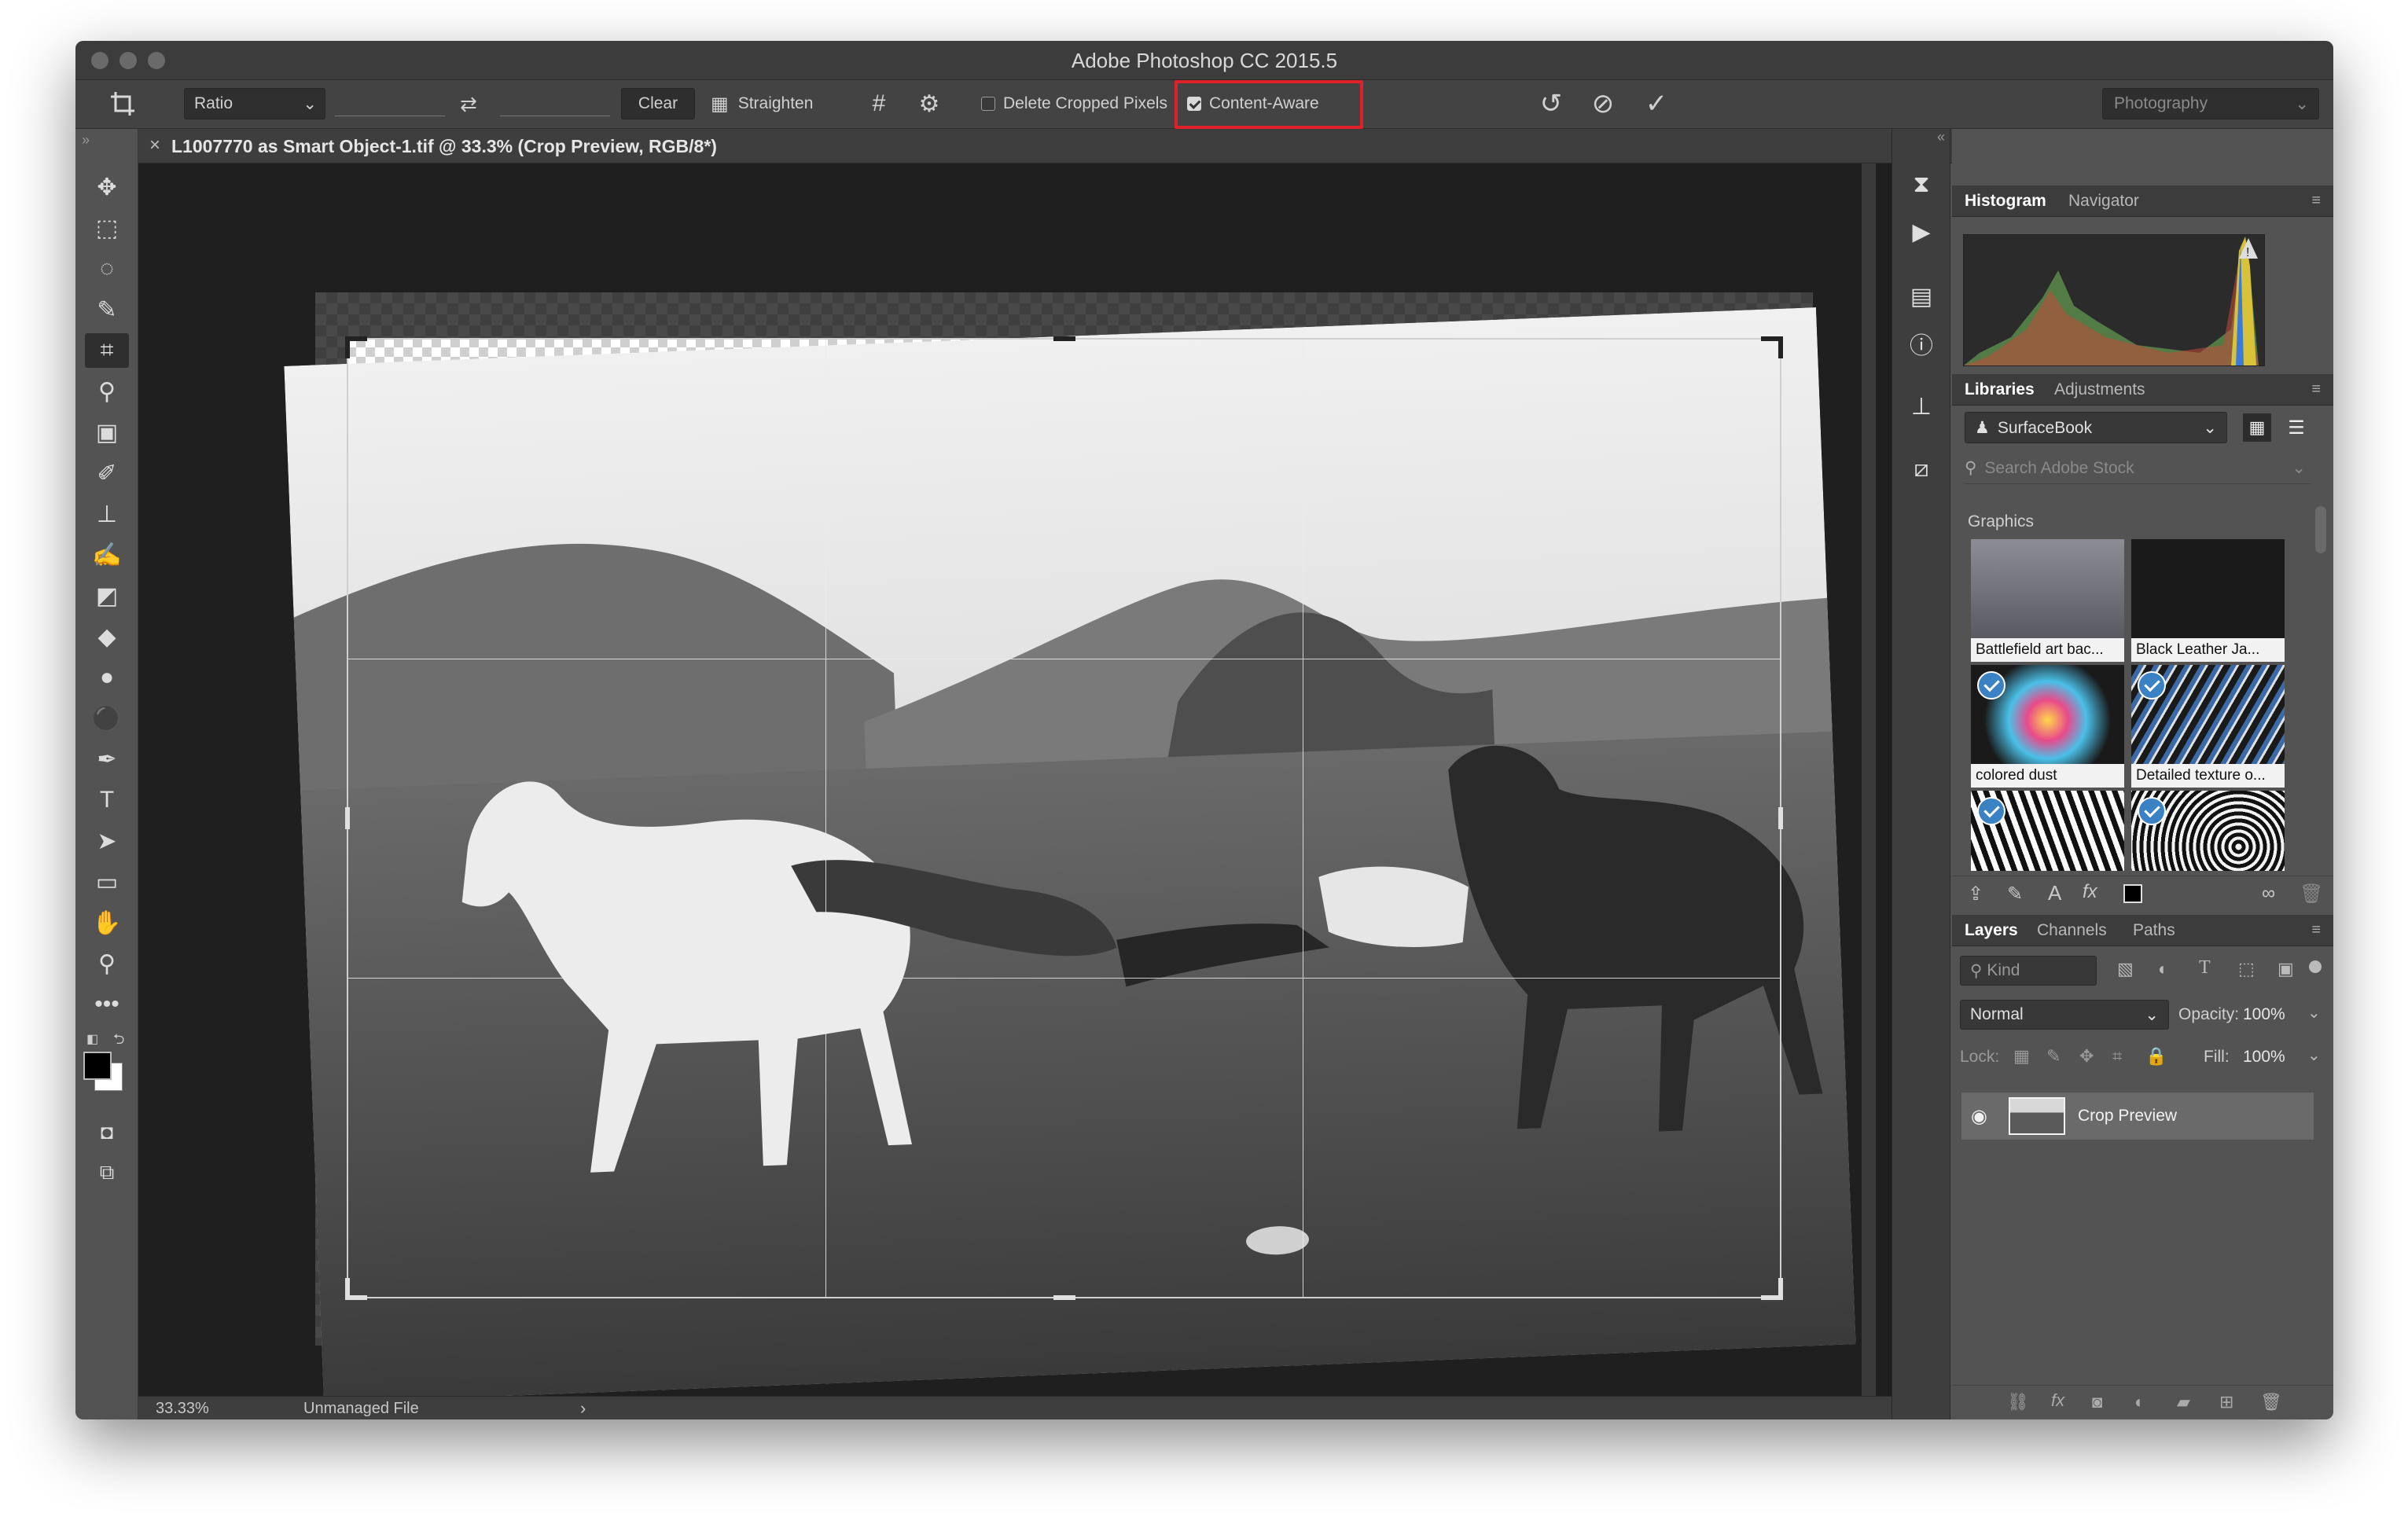 This screenshot has height=1535, width=2408. I want to click on library-graphic-item: colored dust, so click(2048, 726).